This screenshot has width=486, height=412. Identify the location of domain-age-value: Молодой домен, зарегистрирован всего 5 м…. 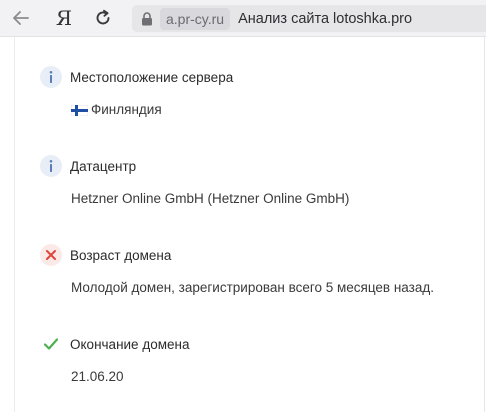
(252, 287).